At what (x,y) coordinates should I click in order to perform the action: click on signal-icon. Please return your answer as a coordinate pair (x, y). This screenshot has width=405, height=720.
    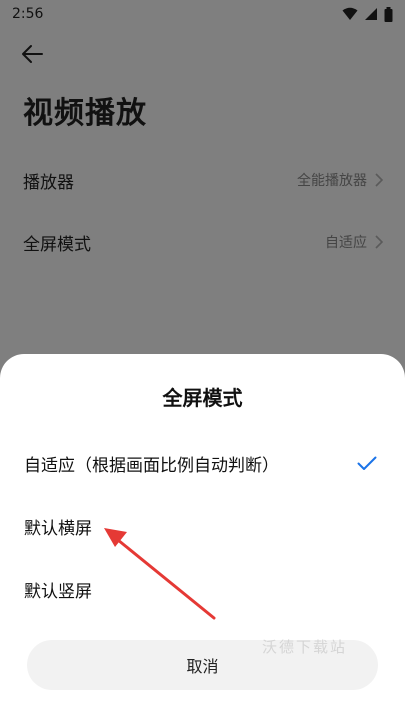
    Looking at the image, I should click on (371, 14).